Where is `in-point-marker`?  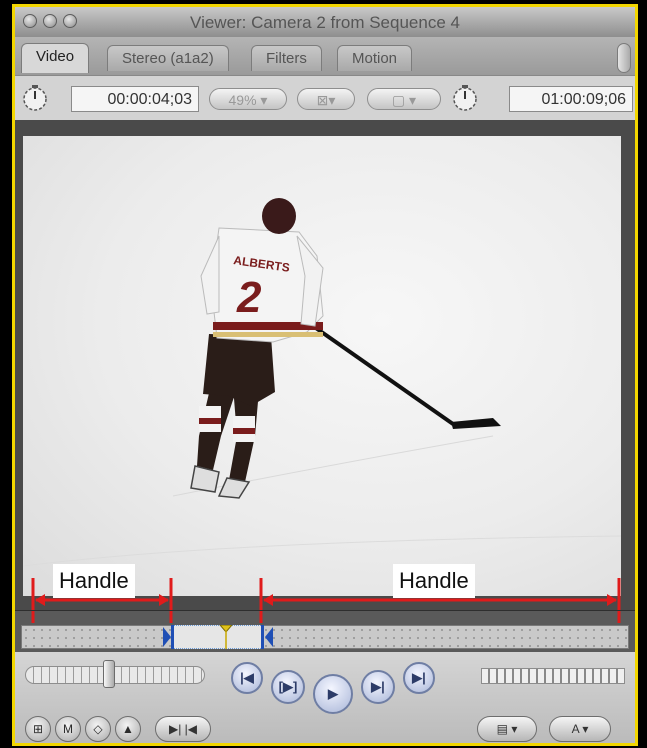 in-point-marker is located at coordinates (171, 637).